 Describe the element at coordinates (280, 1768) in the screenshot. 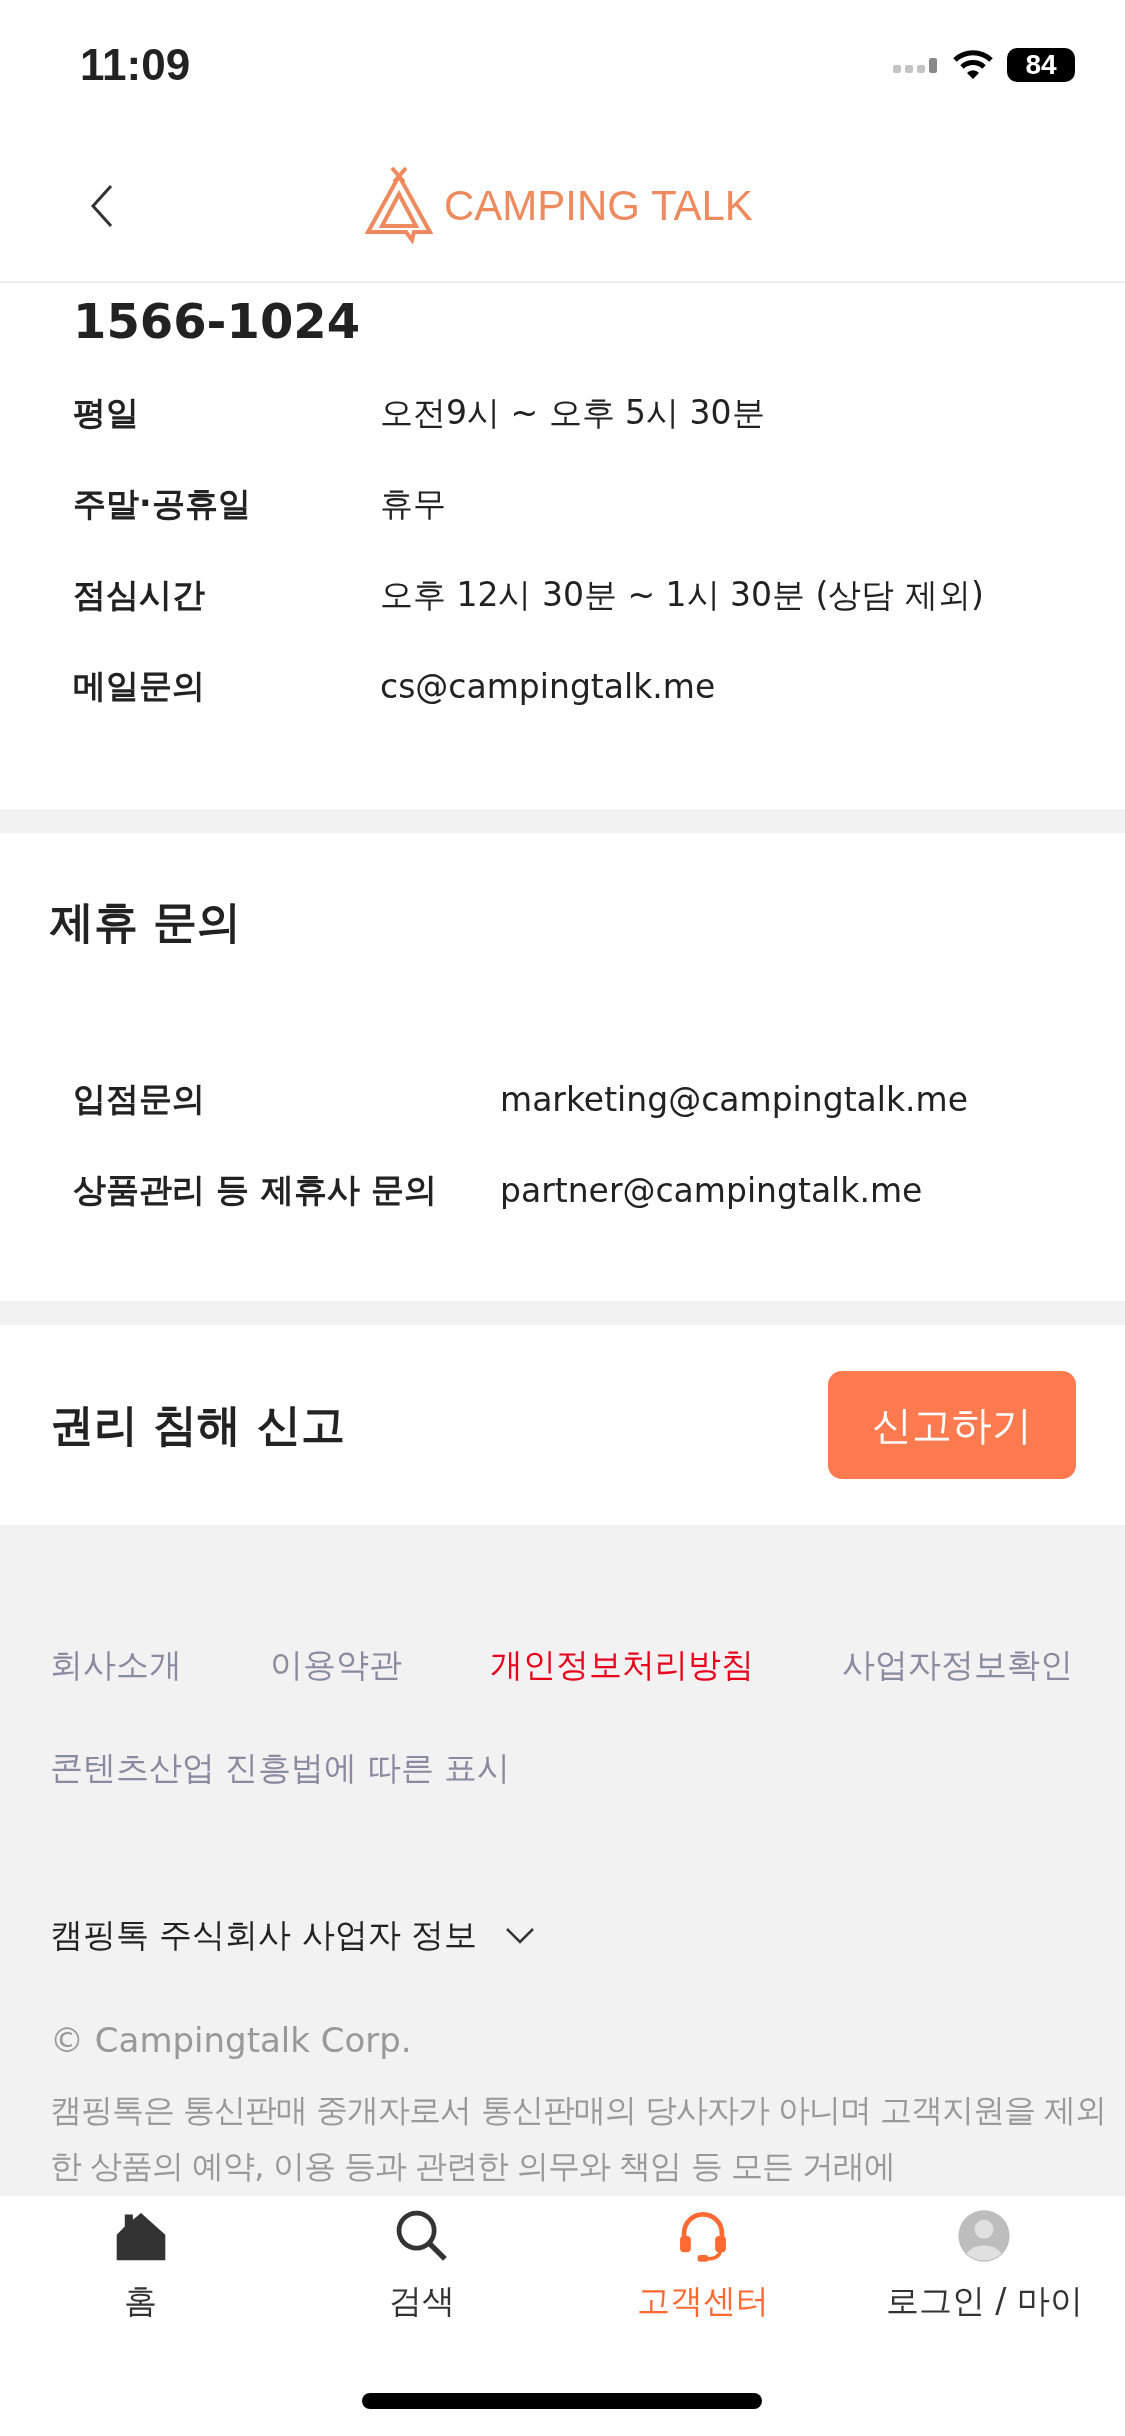

I see `footer-link: 콘텐츠산업 진흥법에 따른 표시` at that location.